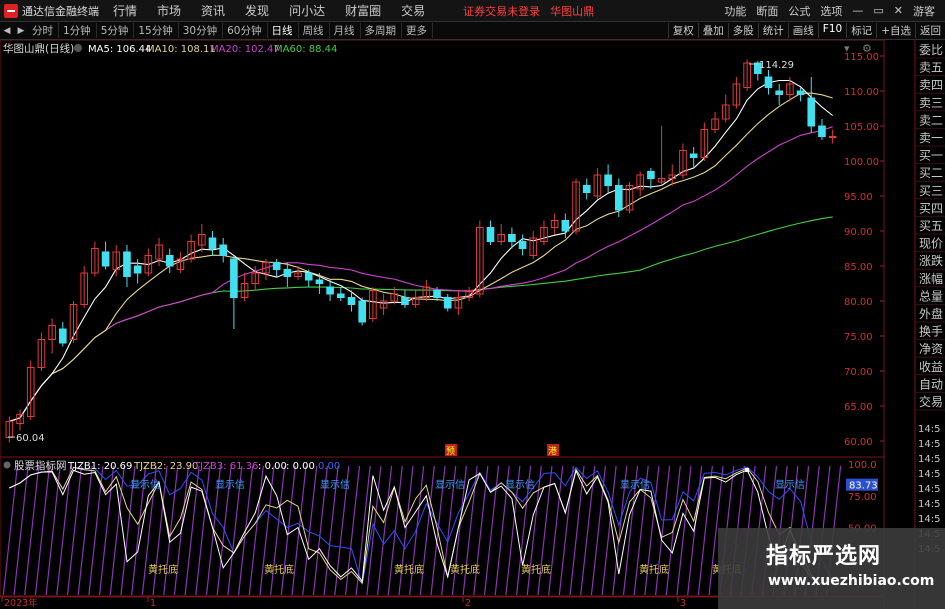 The width and height of the screenshot is (945, 609). Describe the element at coordinates (283, 30) in the screenshot. I see `period-tab-daily: 日线` at that location.